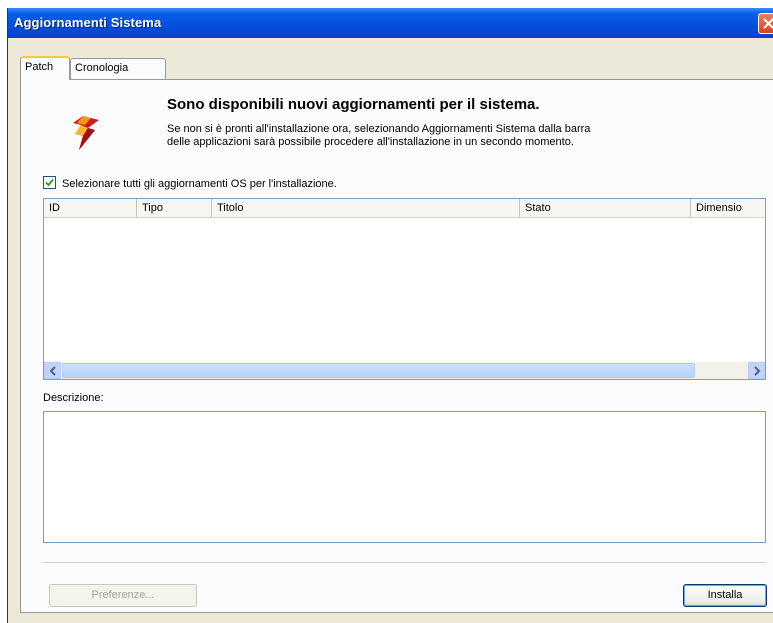 The width and height of the screenshot is (773, 623). I want to click on chevron-left-icon, so click(52, 371).